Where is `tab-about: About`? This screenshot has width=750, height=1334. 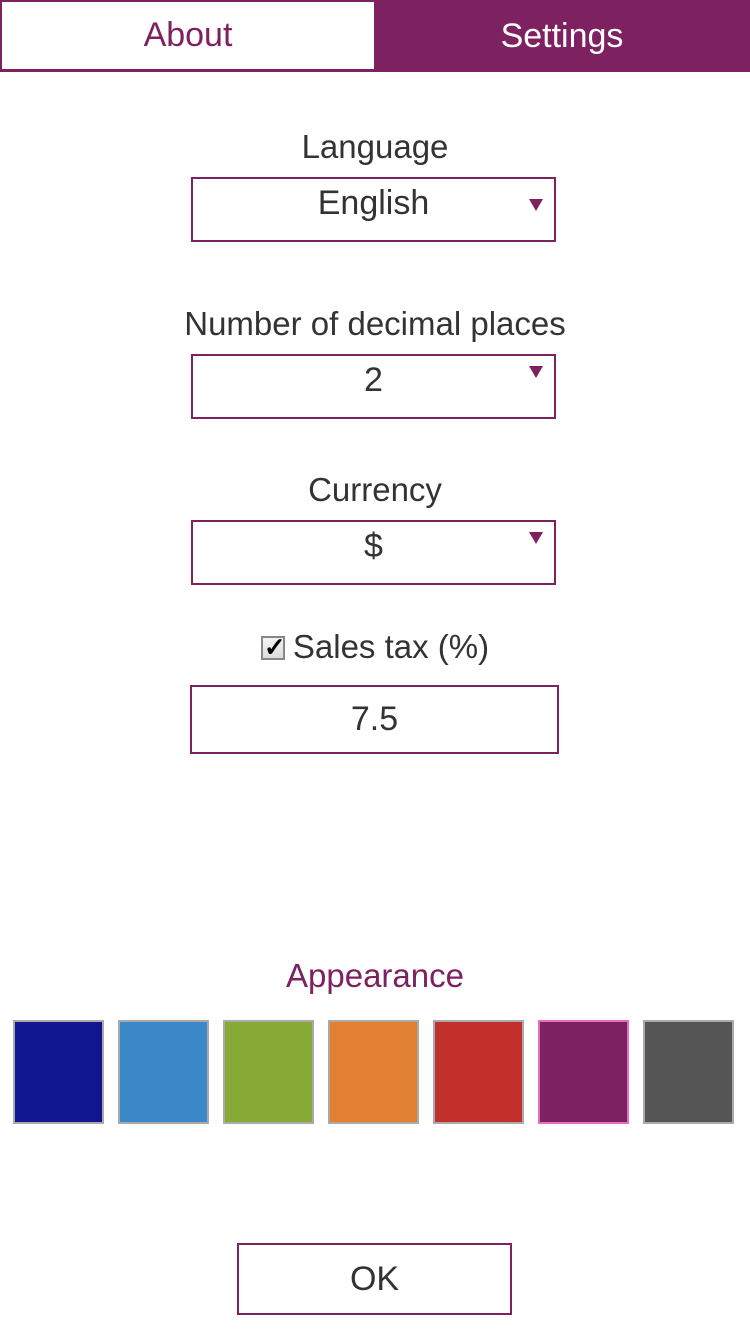
tab-about: About is located at coordinates (187, 35).